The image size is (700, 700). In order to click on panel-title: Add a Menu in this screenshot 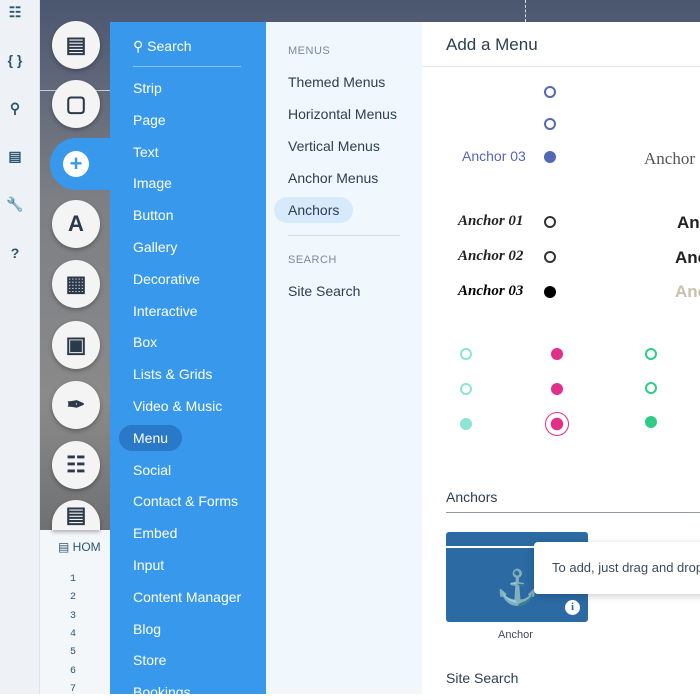, I will do `click(492, 44)`.